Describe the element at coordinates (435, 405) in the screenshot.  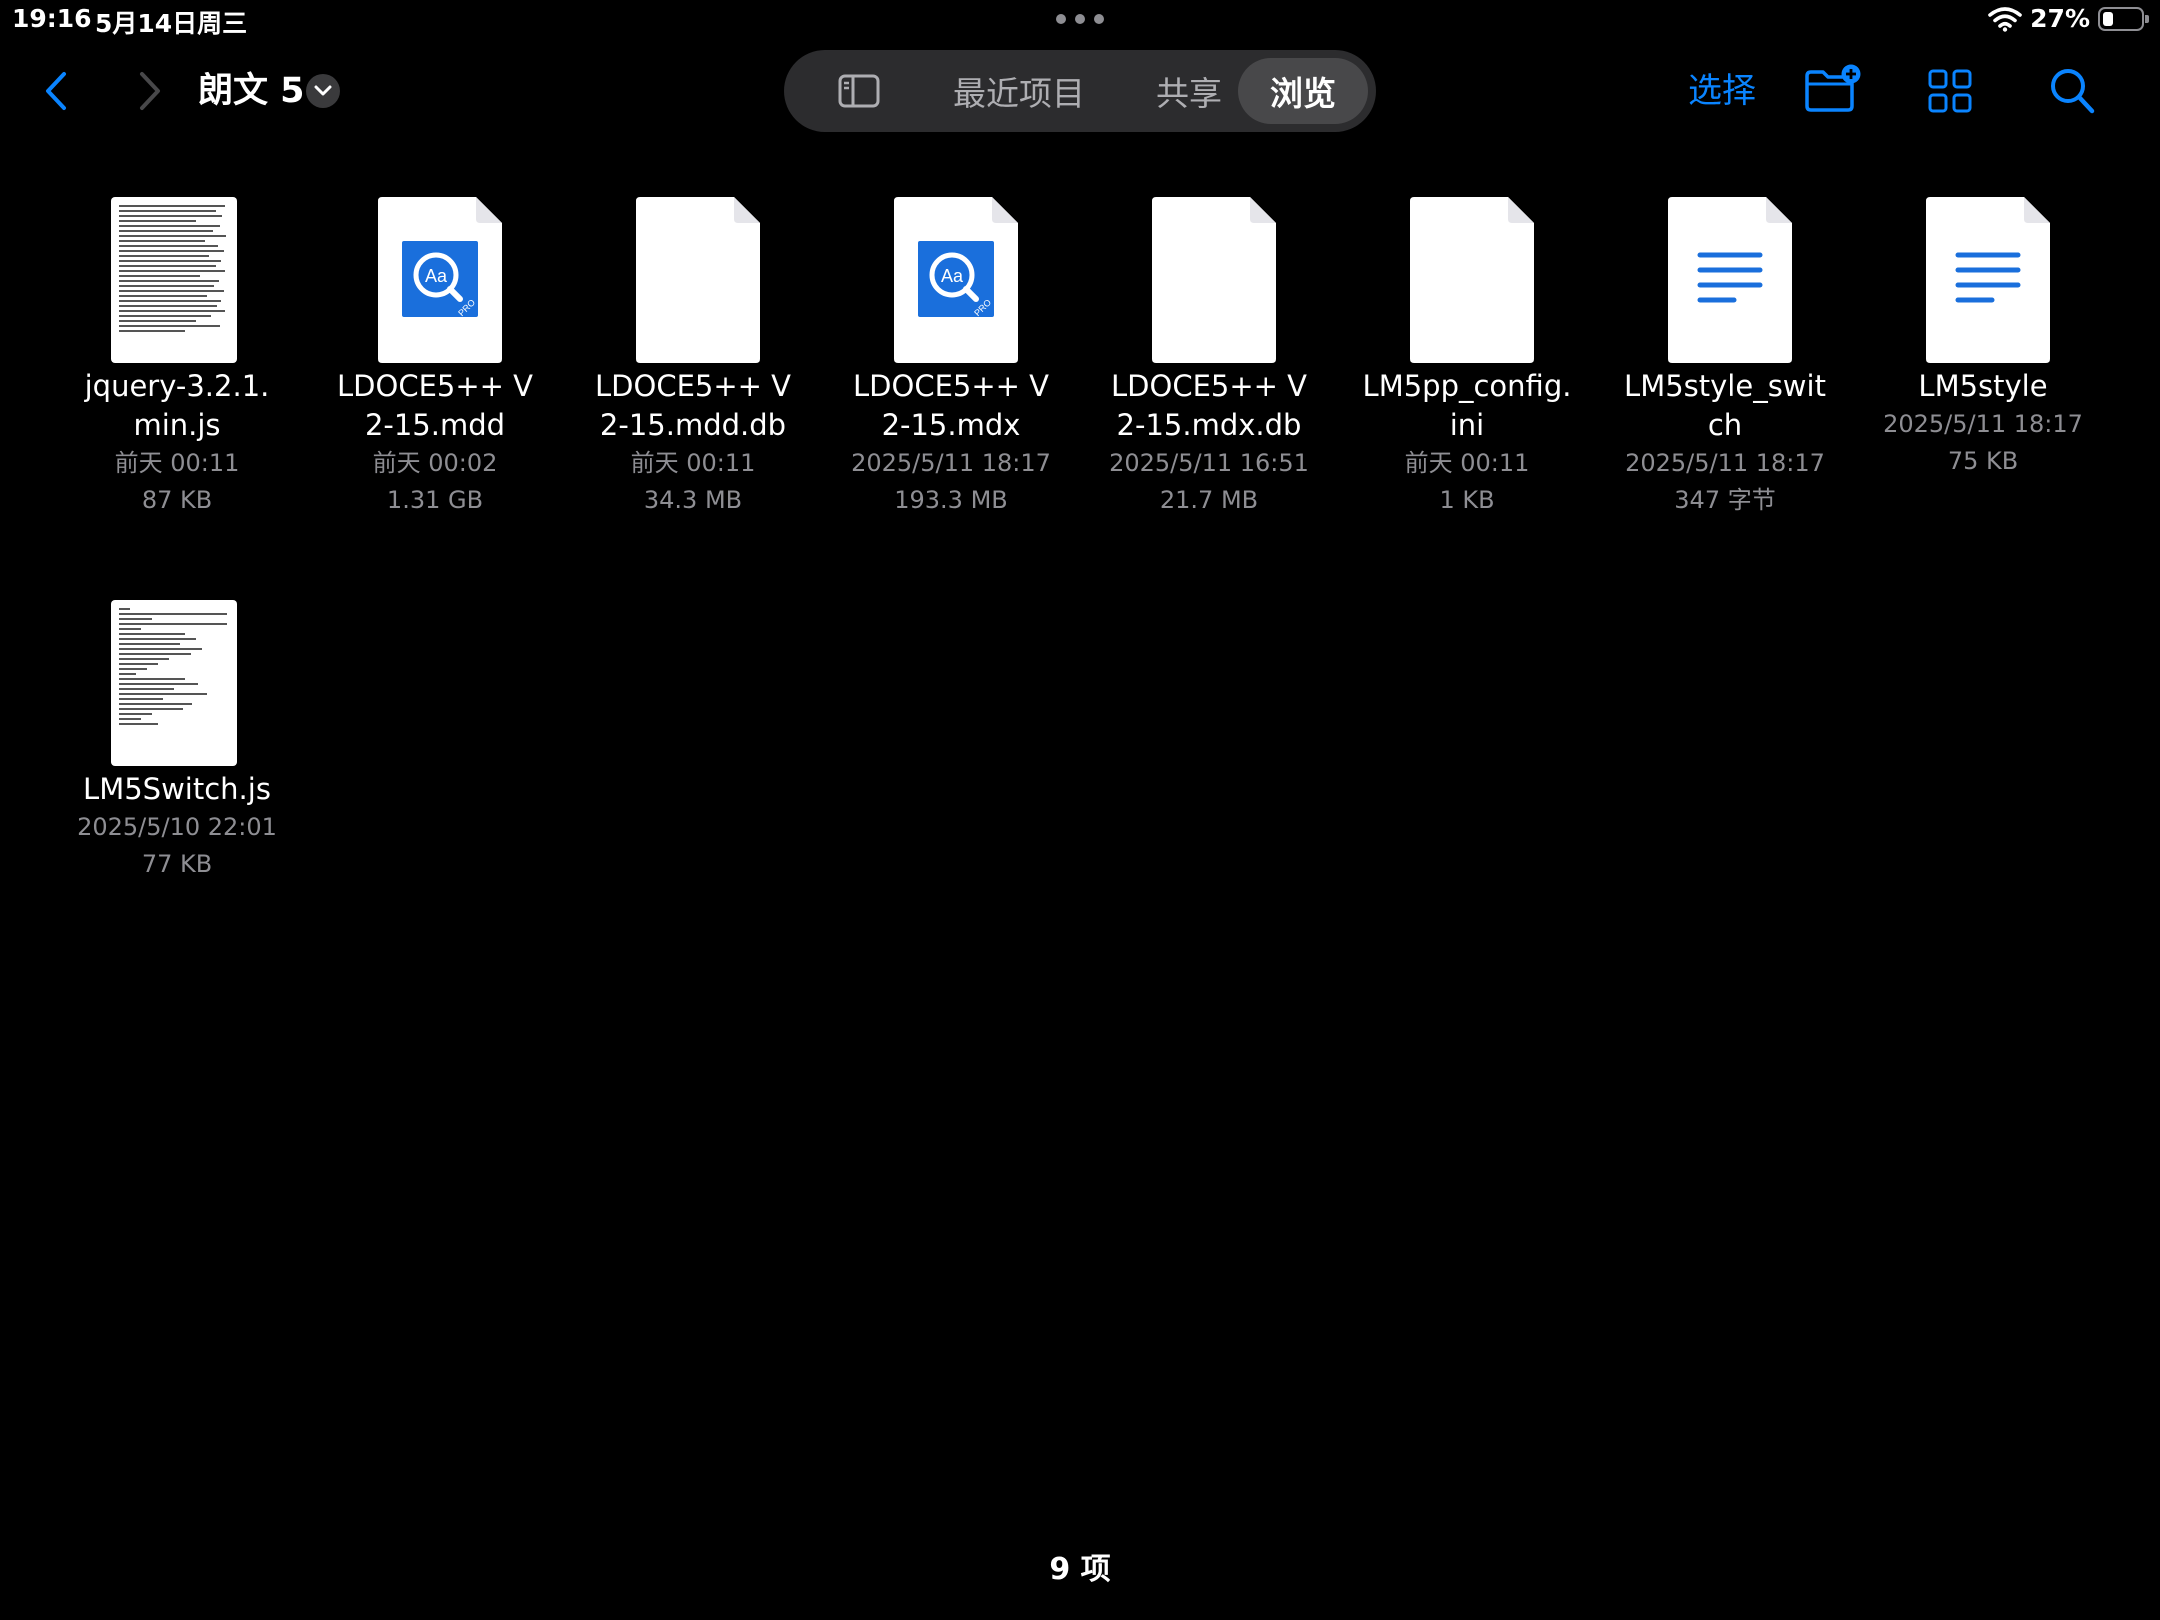
I see `file-name: LDOCE5++ V2-15.mdd` at that location.